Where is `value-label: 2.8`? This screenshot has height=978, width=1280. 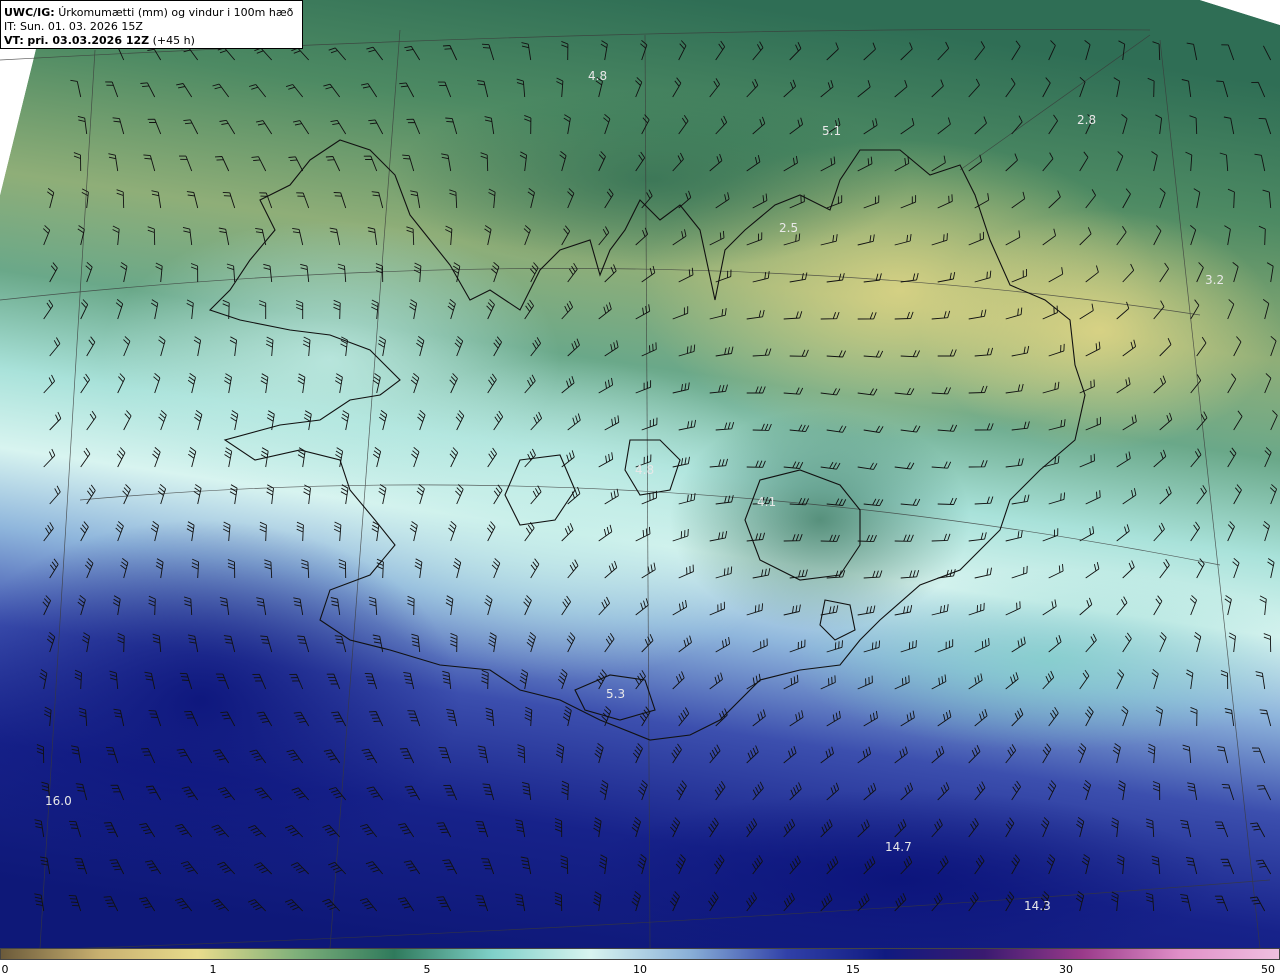 value-label: 2.8 is located at coordinates (1086, 120).